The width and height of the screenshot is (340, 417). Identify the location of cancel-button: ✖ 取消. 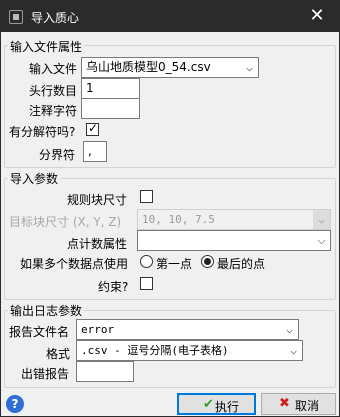
(298, 404).